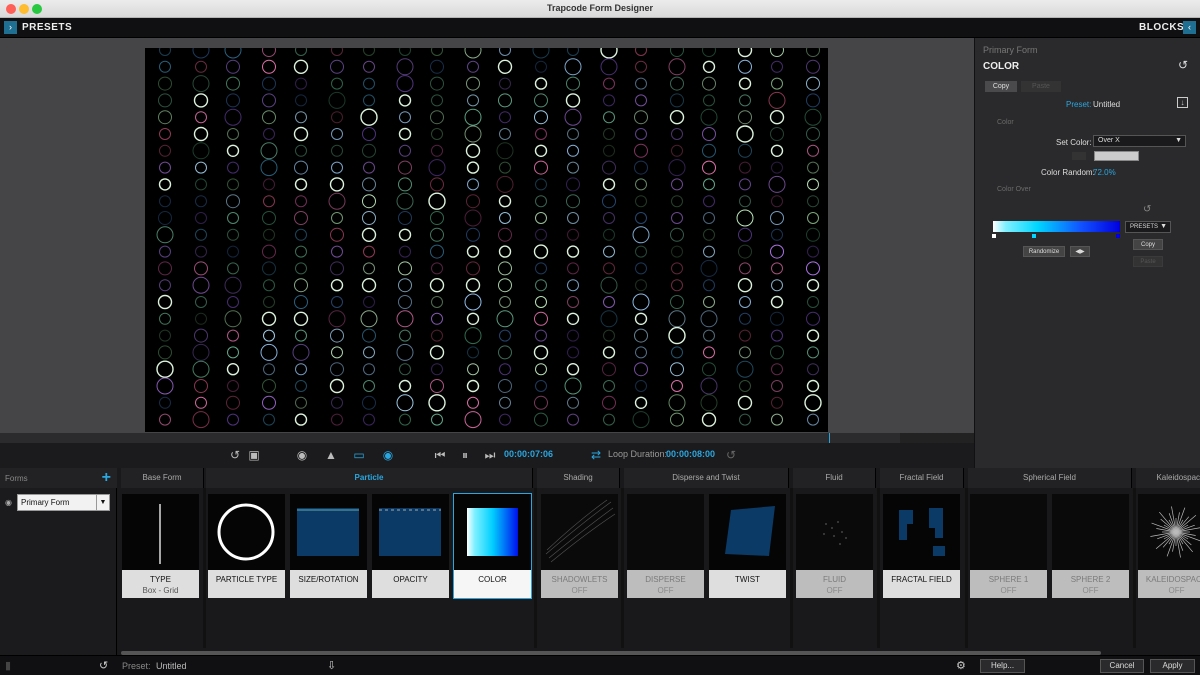  Describe the element at coordinates (961, 665) in the screenshot. I see `gear-icon: ⚙` at that location.